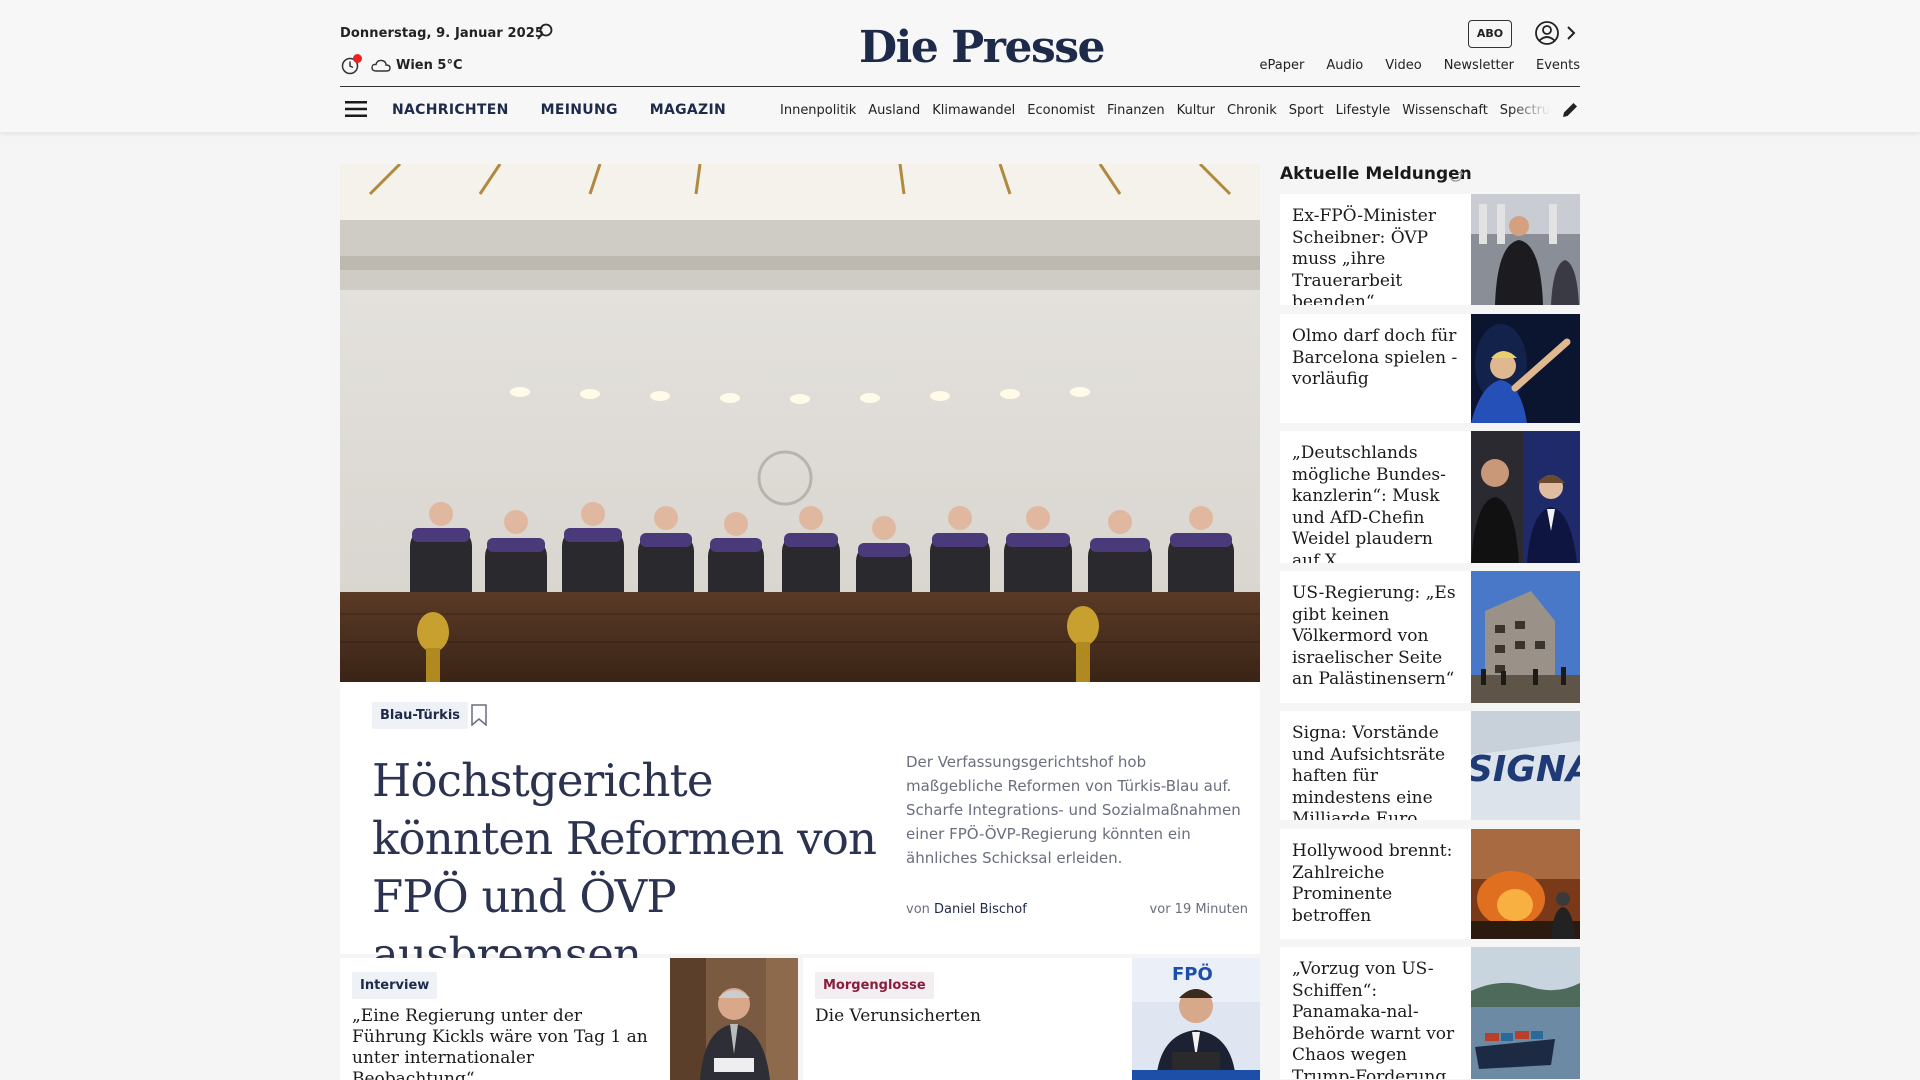  Describe the element at coordinates (1198, 909) in the screenshot. I see `hero-time: vor 19 Minuten` at that location.